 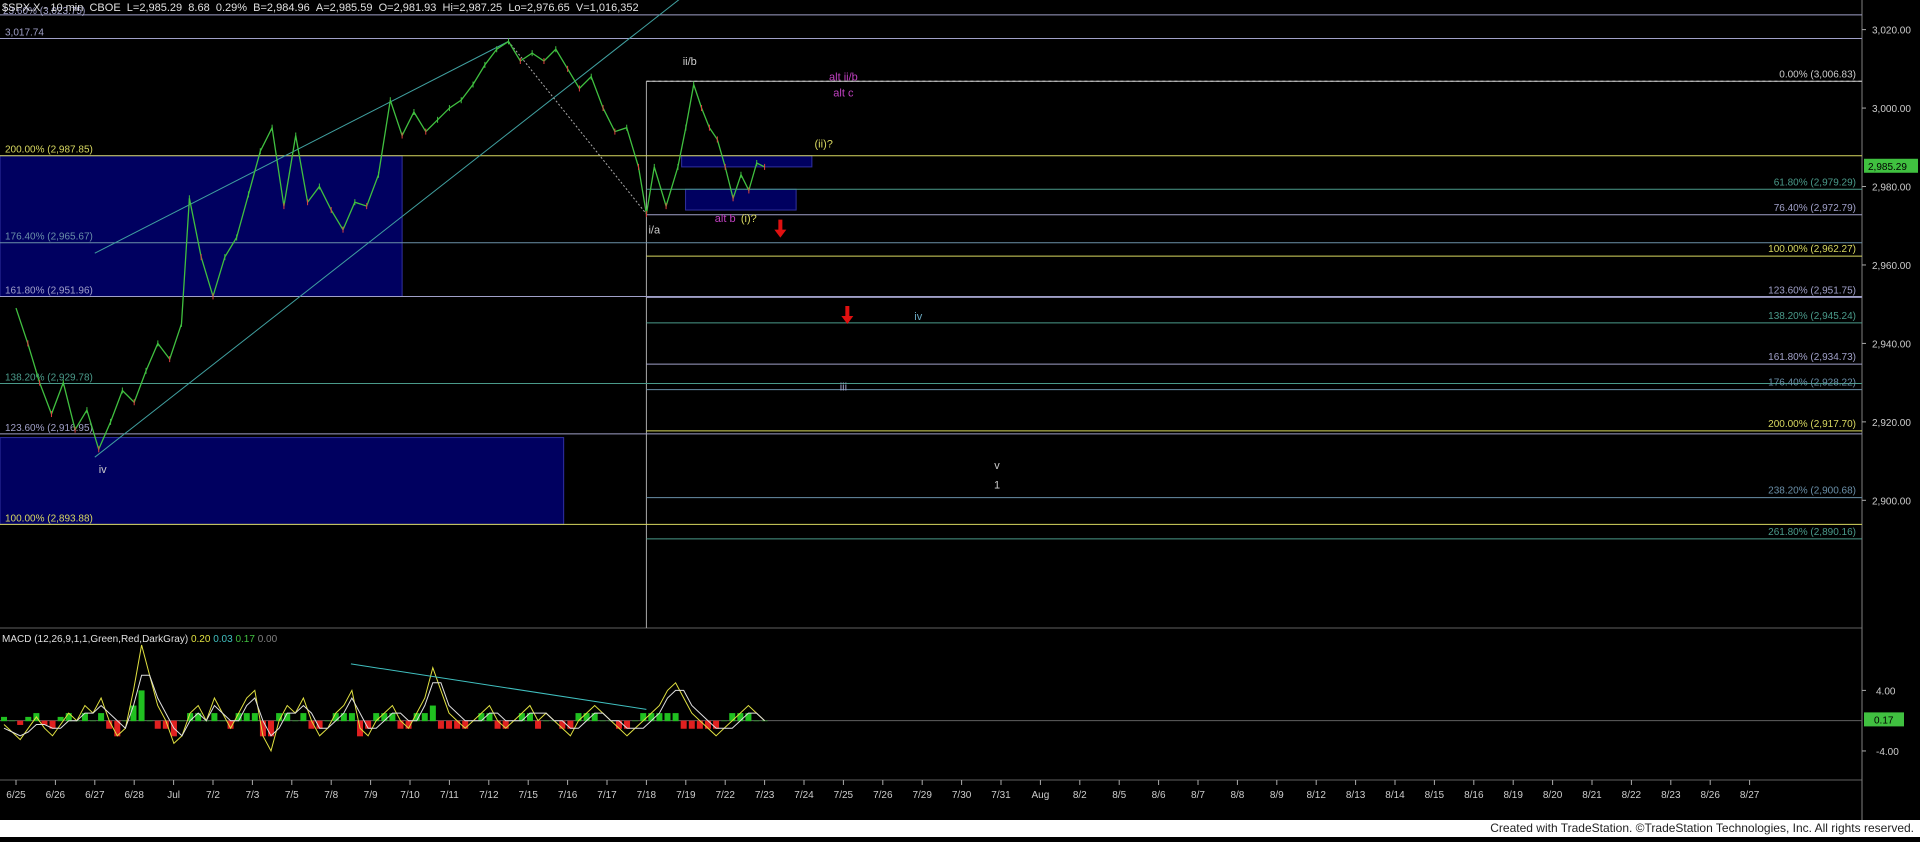 I want to click on date-tick-label: 8/13, so click(x=1356, y=795).